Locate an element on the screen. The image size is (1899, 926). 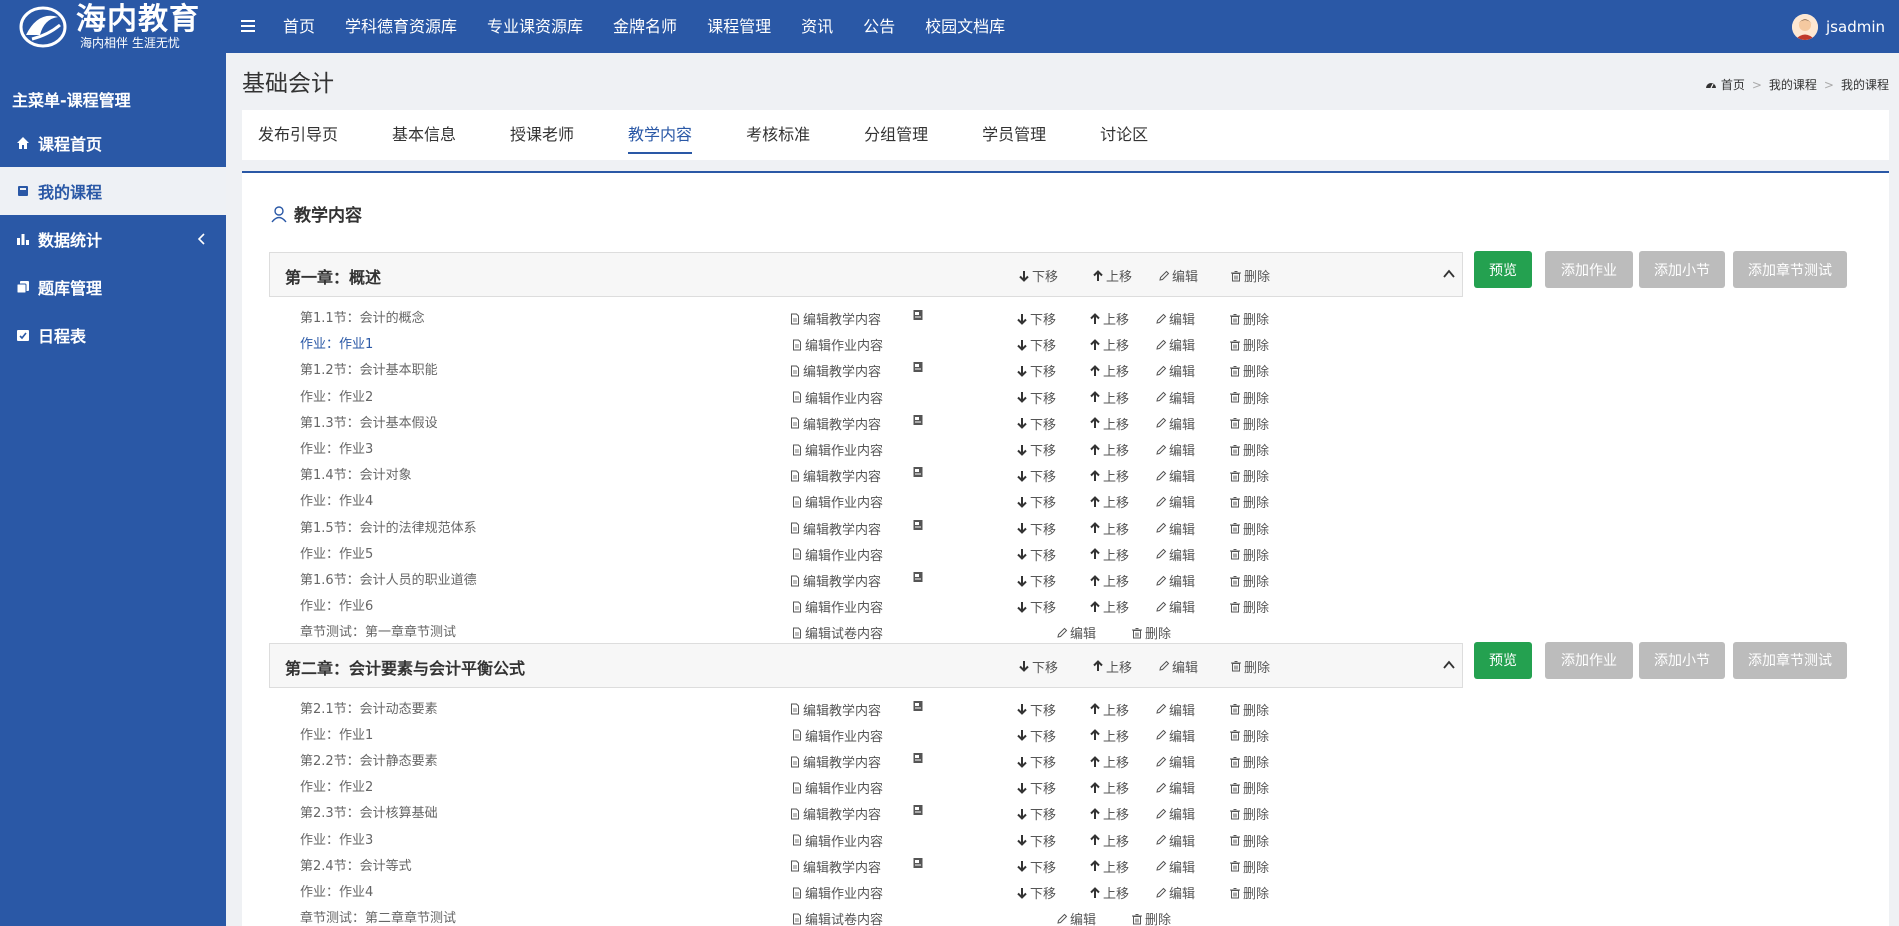
chapter-move-down-button: 下移 is located at coordinates (1038, 666).